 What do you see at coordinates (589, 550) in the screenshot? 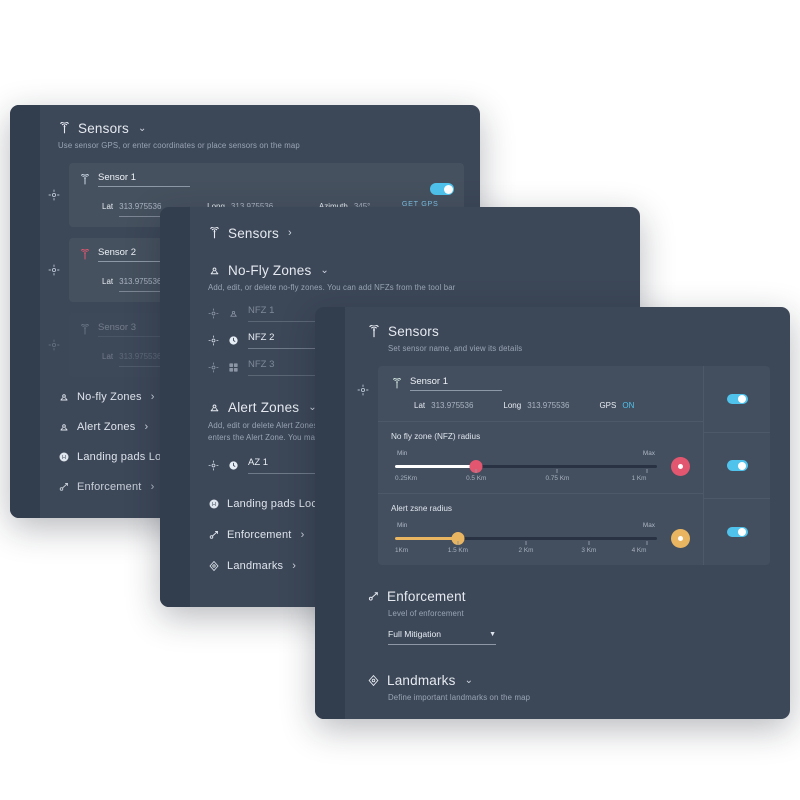
I see `slider-tick-label: 3 Km` at bounding box center [589, 550].